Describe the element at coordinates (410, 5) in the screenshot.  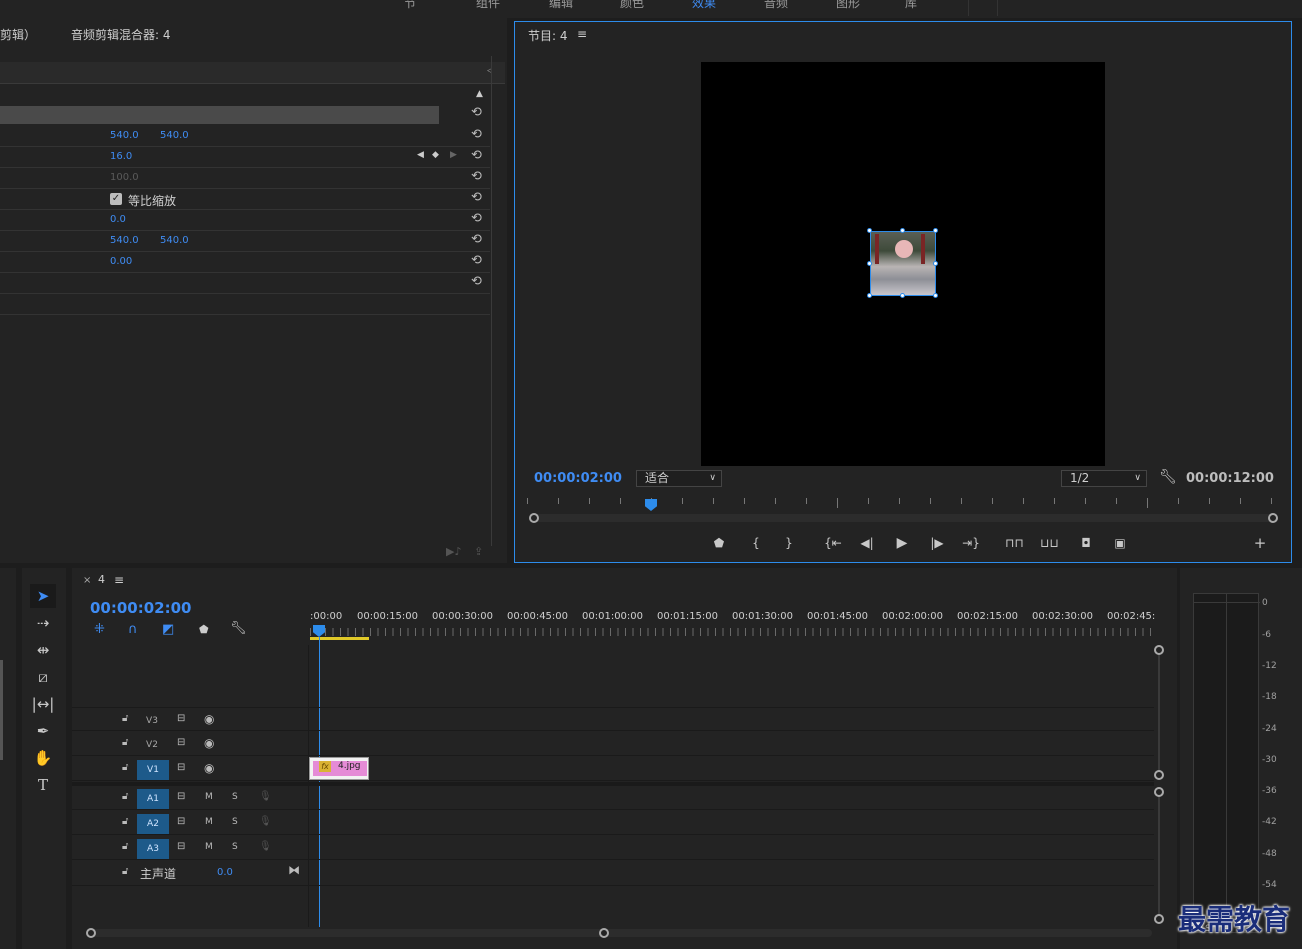
I see `workspace-tab-a: 节` at that location.